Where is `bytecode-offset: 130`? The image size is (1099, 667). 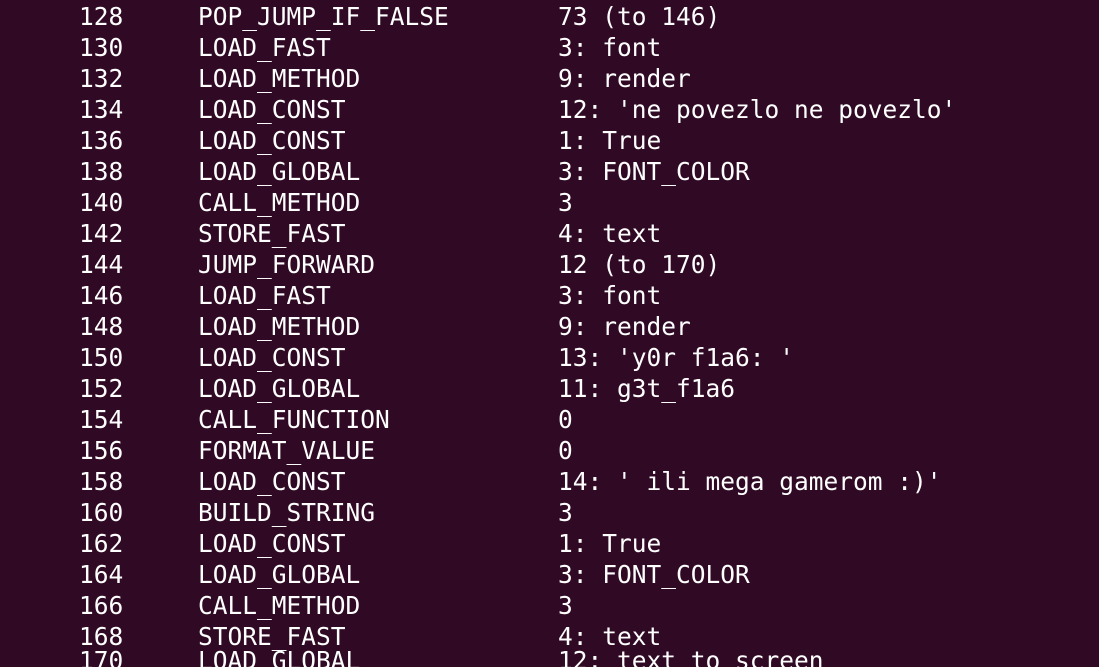 bytecode-offset: 130 is located at coordinates (101, 47).